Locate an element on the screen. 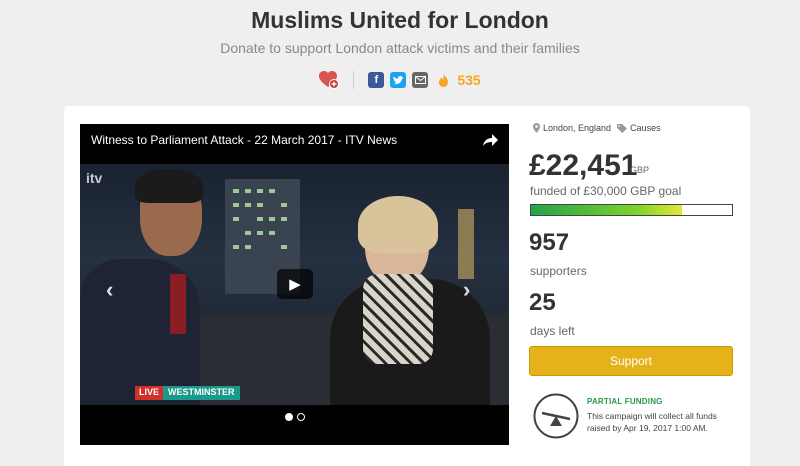  days-left-count: 25 is located at coordinates (542, 302).